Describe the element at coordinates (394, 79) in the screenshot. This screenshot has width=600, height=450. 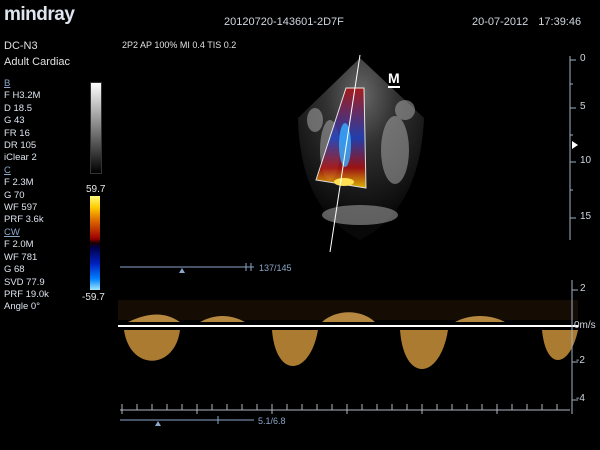
I see `orientation-marker: M` at that location.